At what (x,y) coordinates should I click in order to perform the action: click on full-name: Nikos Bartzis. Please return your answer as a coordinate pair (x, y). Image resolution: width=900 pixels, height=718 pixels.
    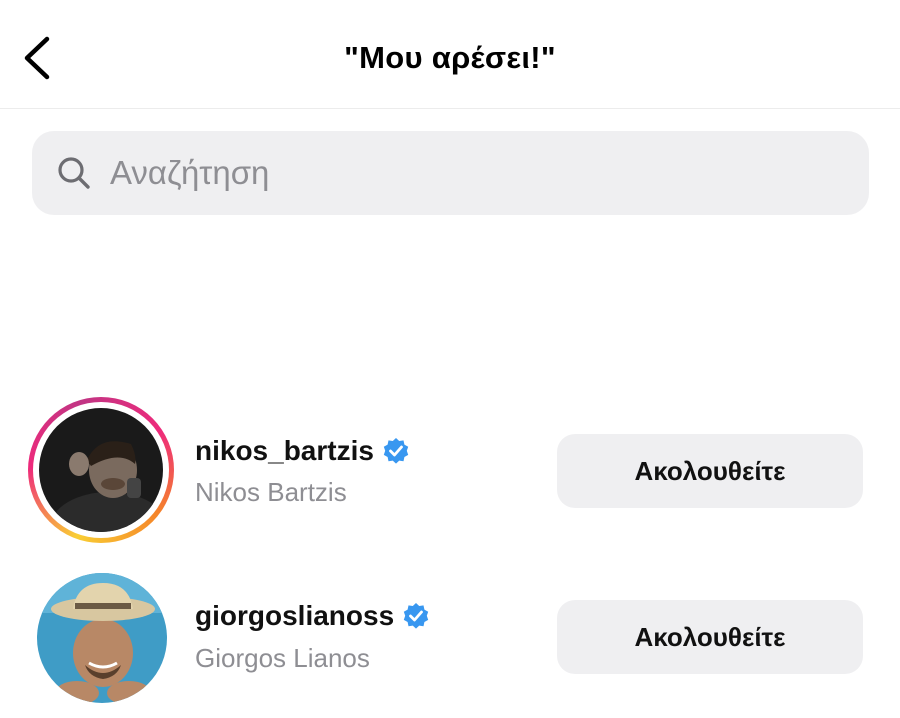
    Looking at the image, I should click on (271, 492).